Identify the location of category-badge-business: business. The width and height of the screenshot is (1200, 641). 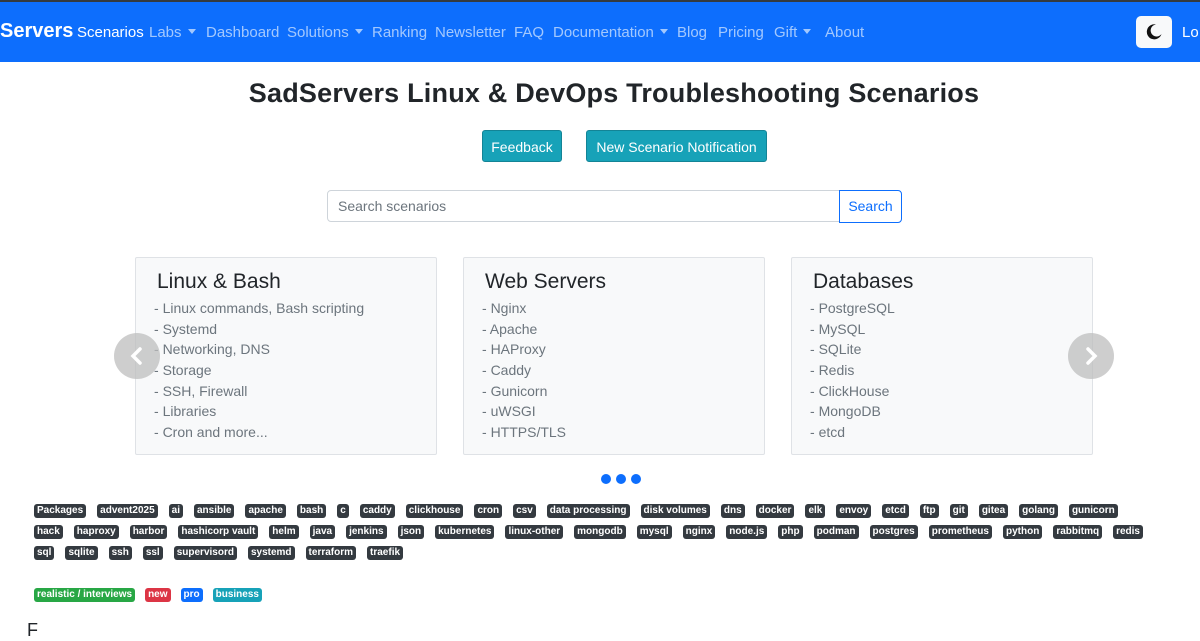
(237, 595).